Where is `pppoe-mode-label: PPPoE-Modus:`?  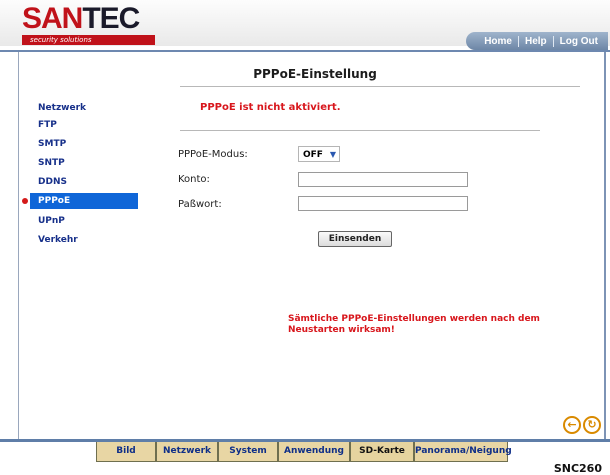
pppoe-mode-label: PPPoE-Modus: is located at coordinates (213, 154).